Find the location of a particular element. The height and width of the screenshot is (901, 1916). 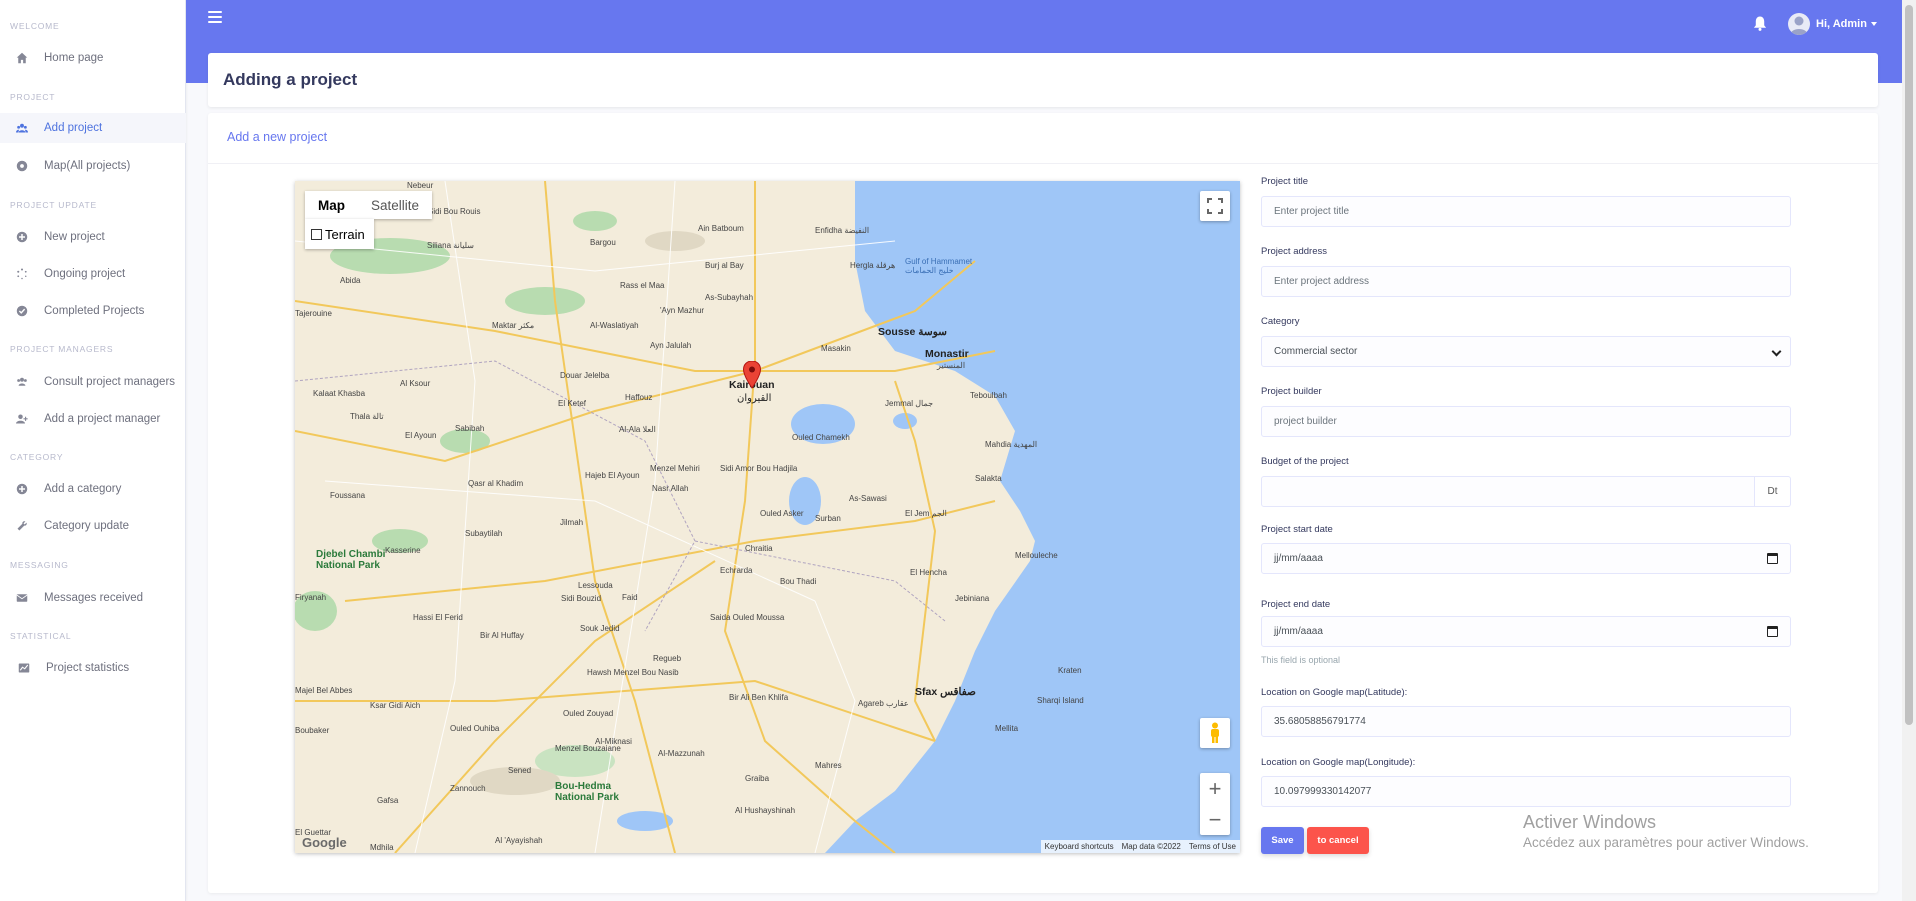

user-plus-icon is located at coordinates (22, 419).